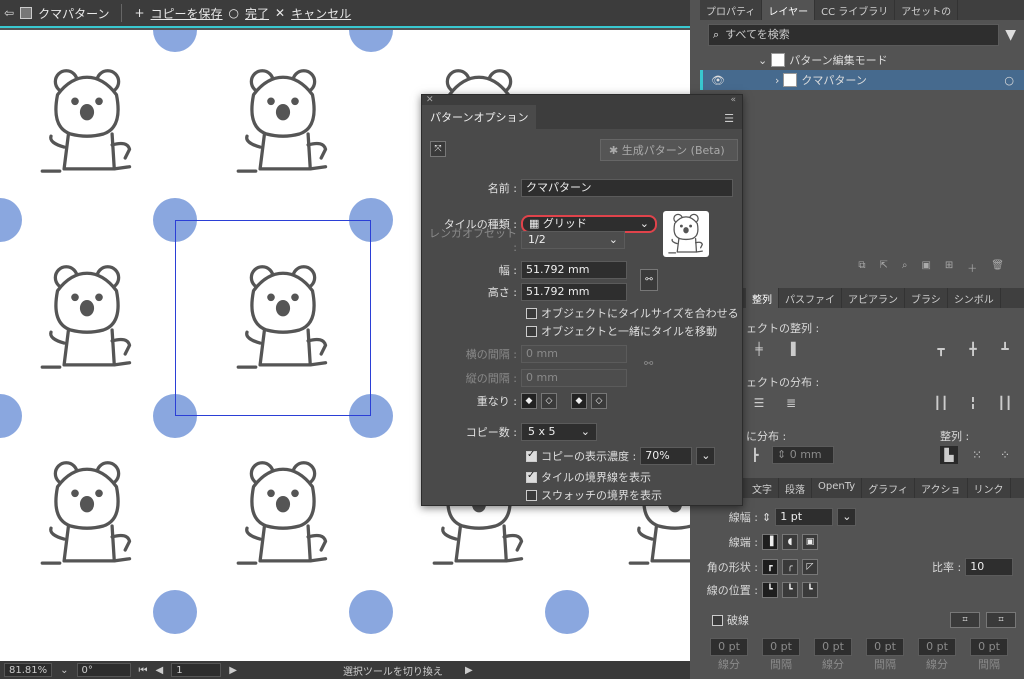 The height and width of the screenshot is (679, 1024). What do you see at coordinates (531, 476) in the screenshot?
I see `show-tile-edge-checkbox` at bounding box center [531, 476].